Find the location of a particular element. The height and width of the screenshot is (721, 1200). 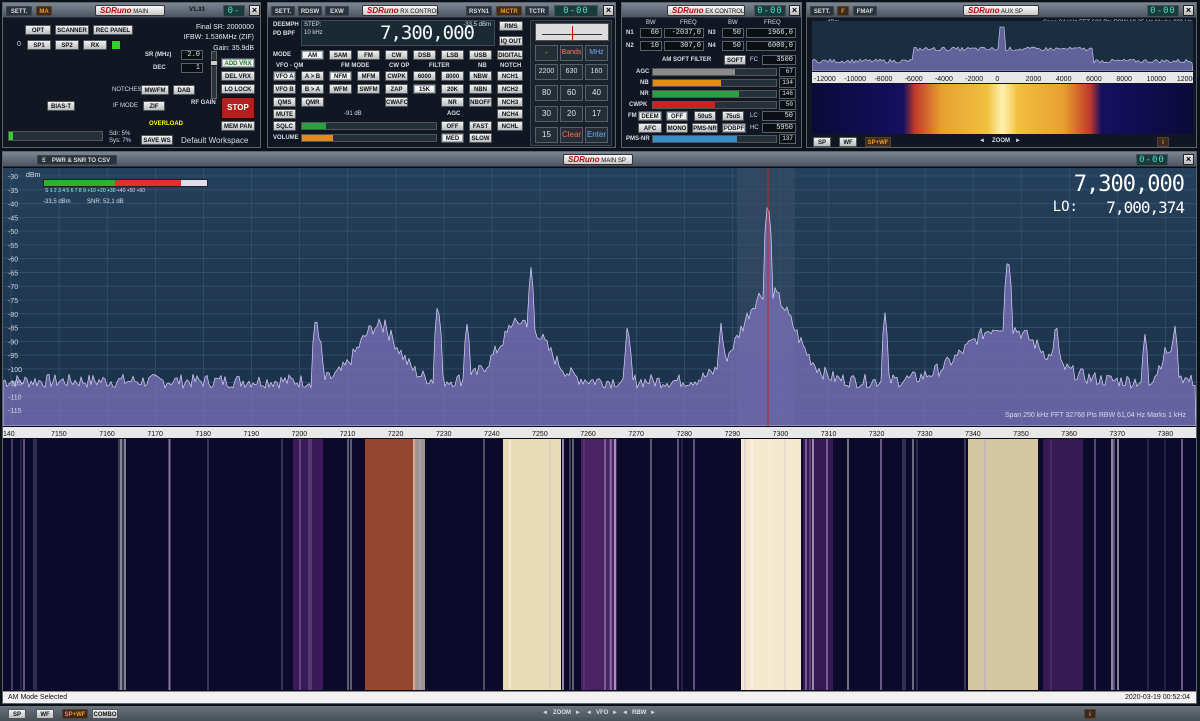

sp2-button: SP2 is located at coordinates (67, 45).